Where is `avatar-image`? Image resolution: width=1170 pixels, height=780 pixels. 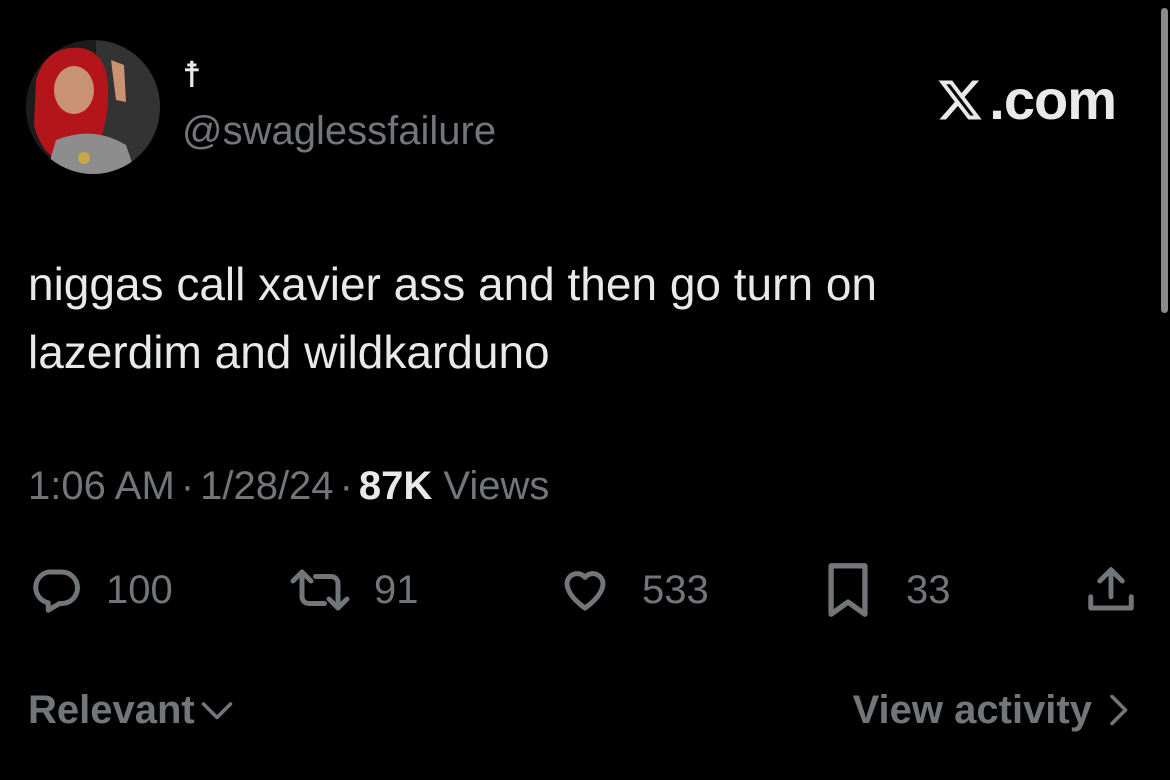
avatar-image is located at coordinates (93, 107).